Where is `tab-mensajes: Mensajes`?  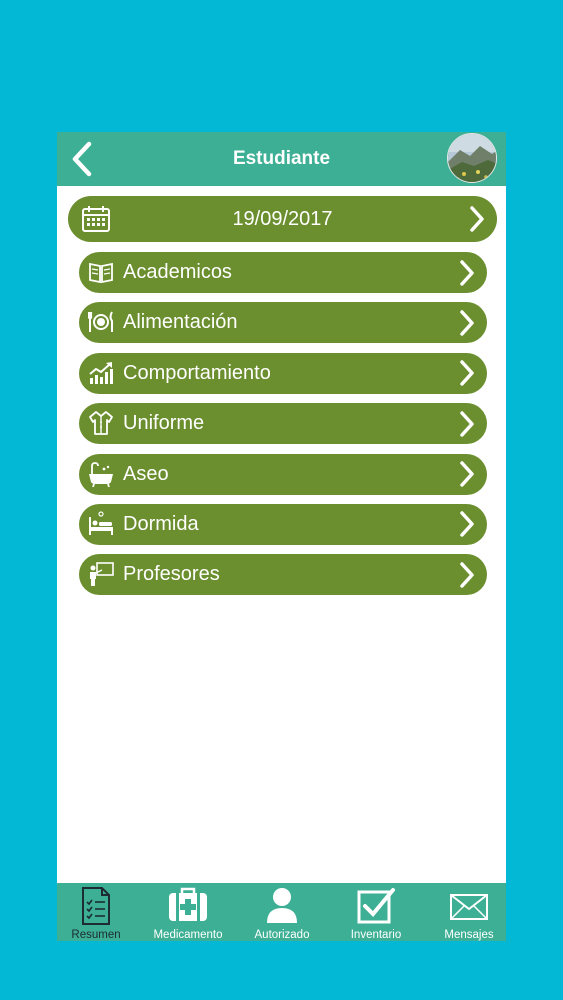 tab-mensajes: Mensajes is located at coordinates (469, 912).